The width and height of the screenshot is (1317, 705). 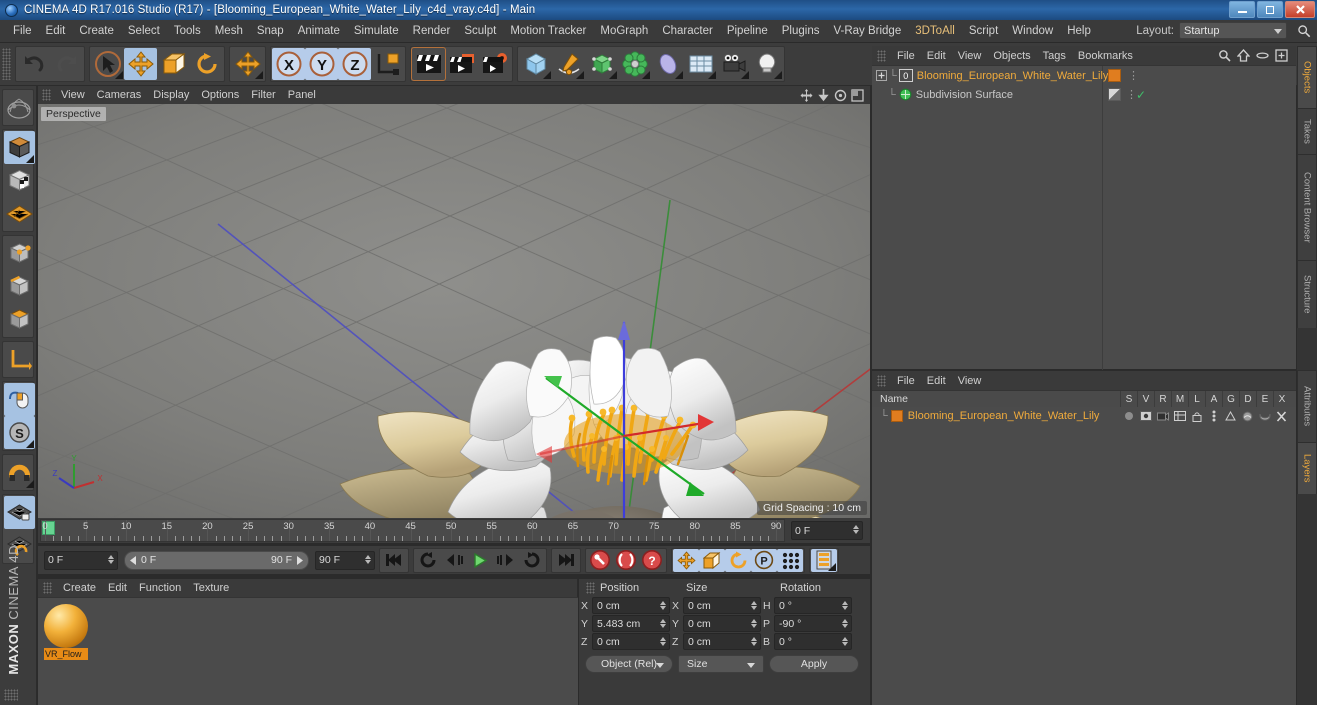 What do you see at coordinates (354, 64) in the screenshot?
I see `z-axis-icon: Z` at bounding box center [354, 64].